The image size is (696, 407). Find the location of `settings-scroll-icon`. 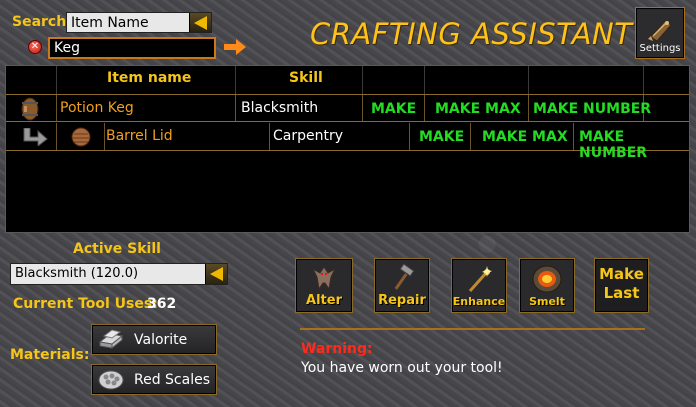

settings-scroll-icon is located at coordinates (660, 31).